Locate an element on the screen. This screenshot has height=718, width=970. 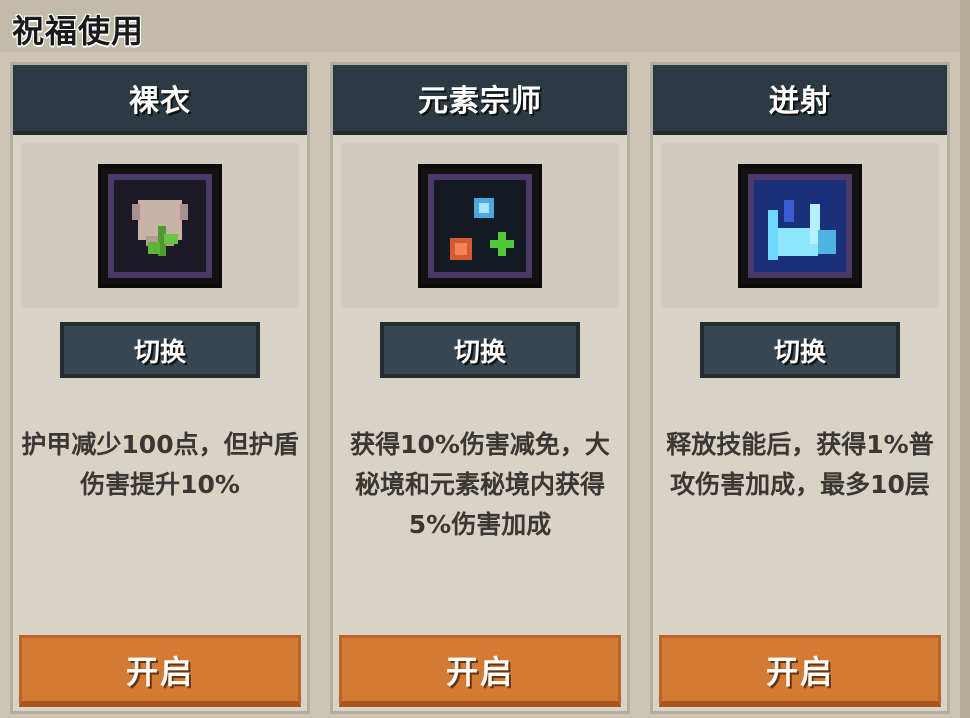
page-title: 祝福使用 is located at coordinates (78, 31).